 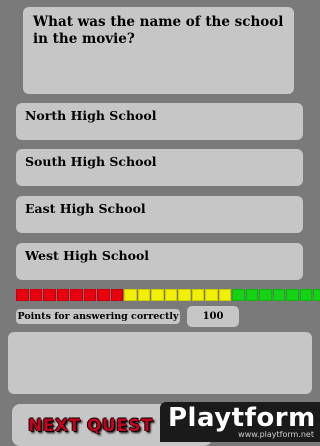 What do you see at coordinates (85, 208) in the screenshot?
I see `answer-label: East High School` at bounding box center [85, 208].